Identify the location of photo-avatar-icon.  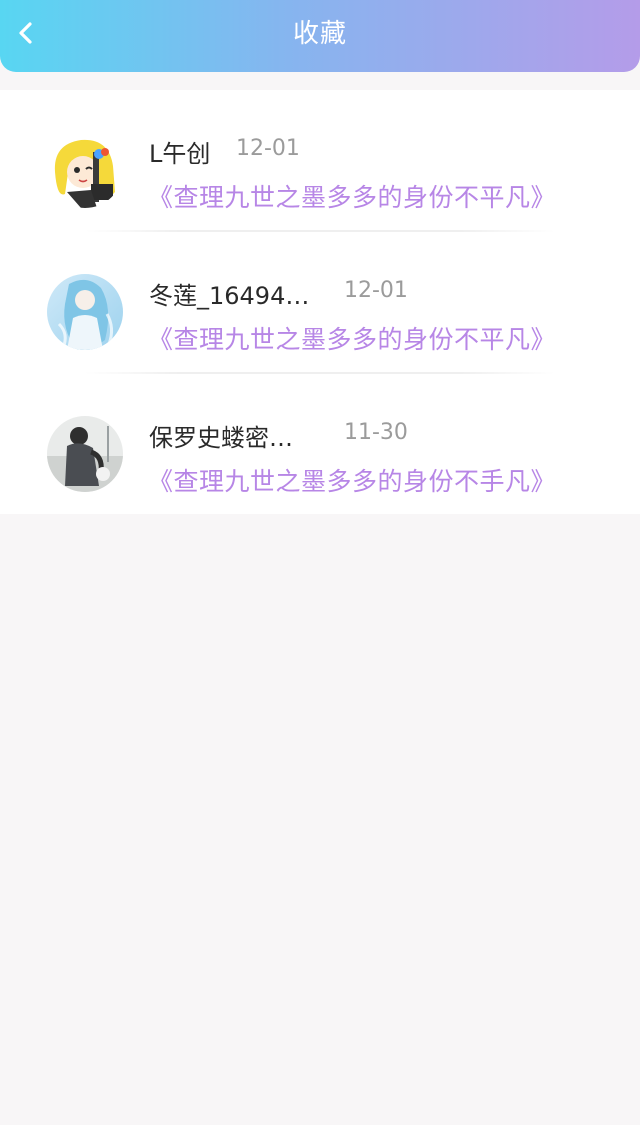
(85, 454).